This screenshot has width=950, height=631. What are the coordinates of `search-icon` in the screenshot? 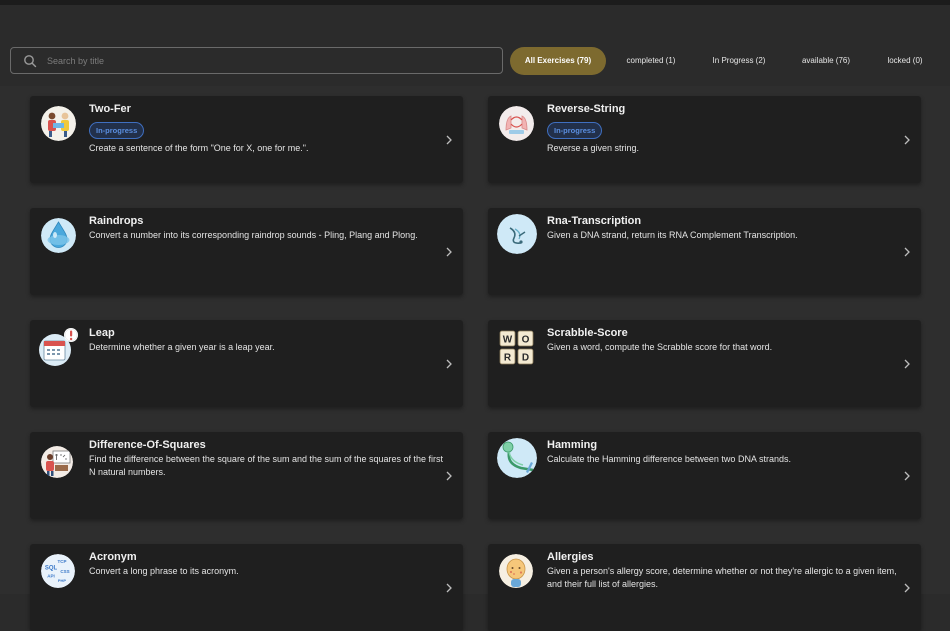 It's located at (30, 61).